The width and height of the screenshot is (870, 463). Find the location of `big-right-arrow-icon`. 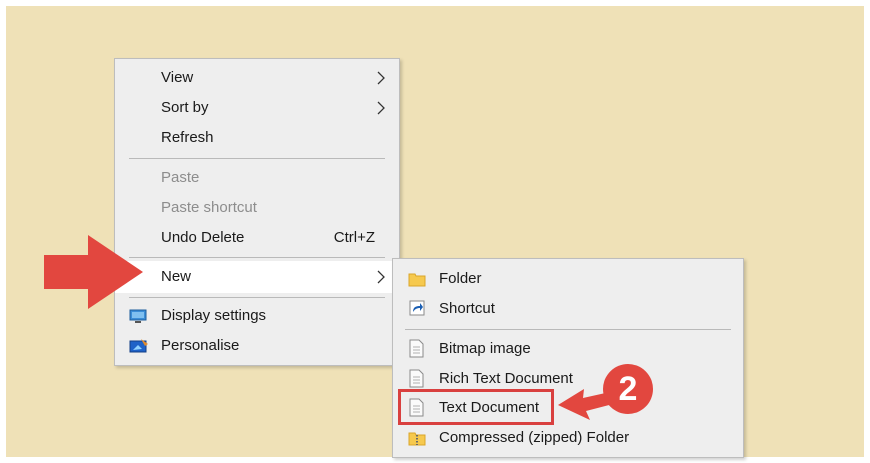

big-right-arrow-icon is located at coordinates (93, 272).